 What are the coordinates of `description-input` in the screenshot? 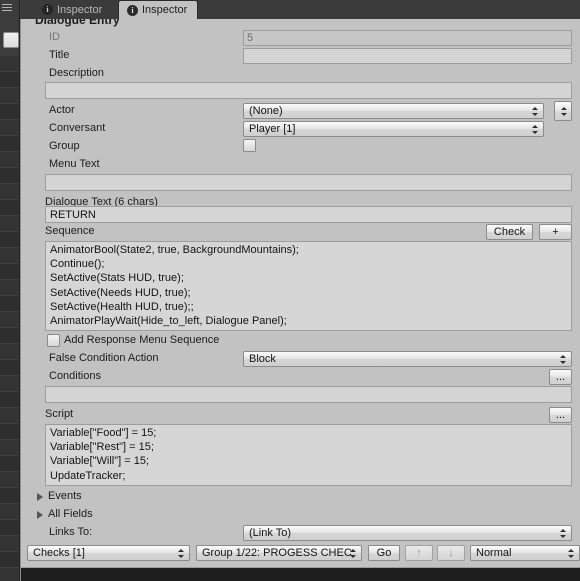 It's located at (308, 90).